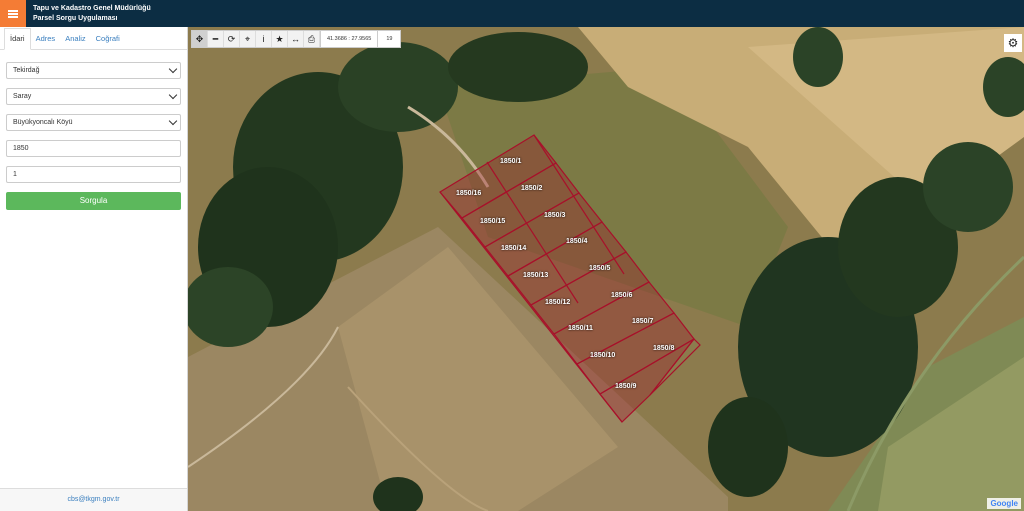 The height and width of the screenshot is (511, 1024). Describe the element at coordinates (492, 221) in the screenshot. I see `parcel-label: 1850/15` at that location.